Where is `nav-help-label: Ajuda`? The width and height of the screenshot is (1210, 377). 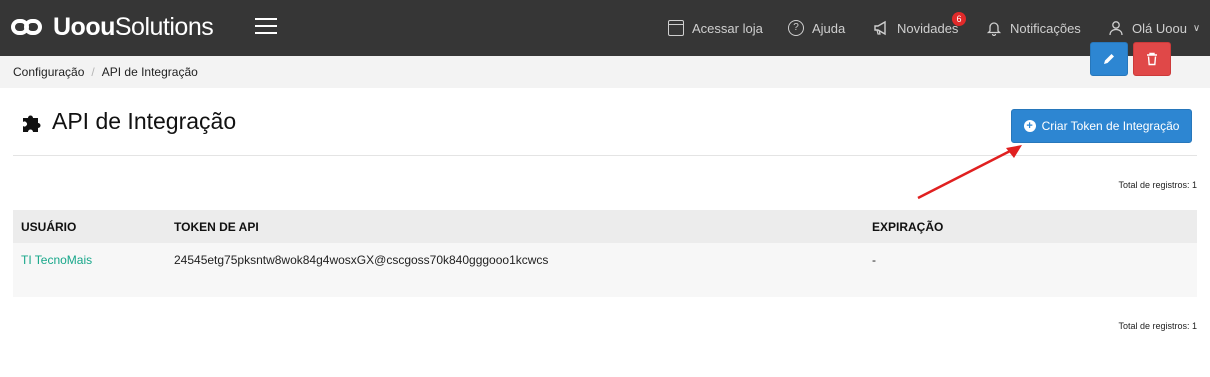 nav-help-label: Ajuda is located at coordinates (829, 28).